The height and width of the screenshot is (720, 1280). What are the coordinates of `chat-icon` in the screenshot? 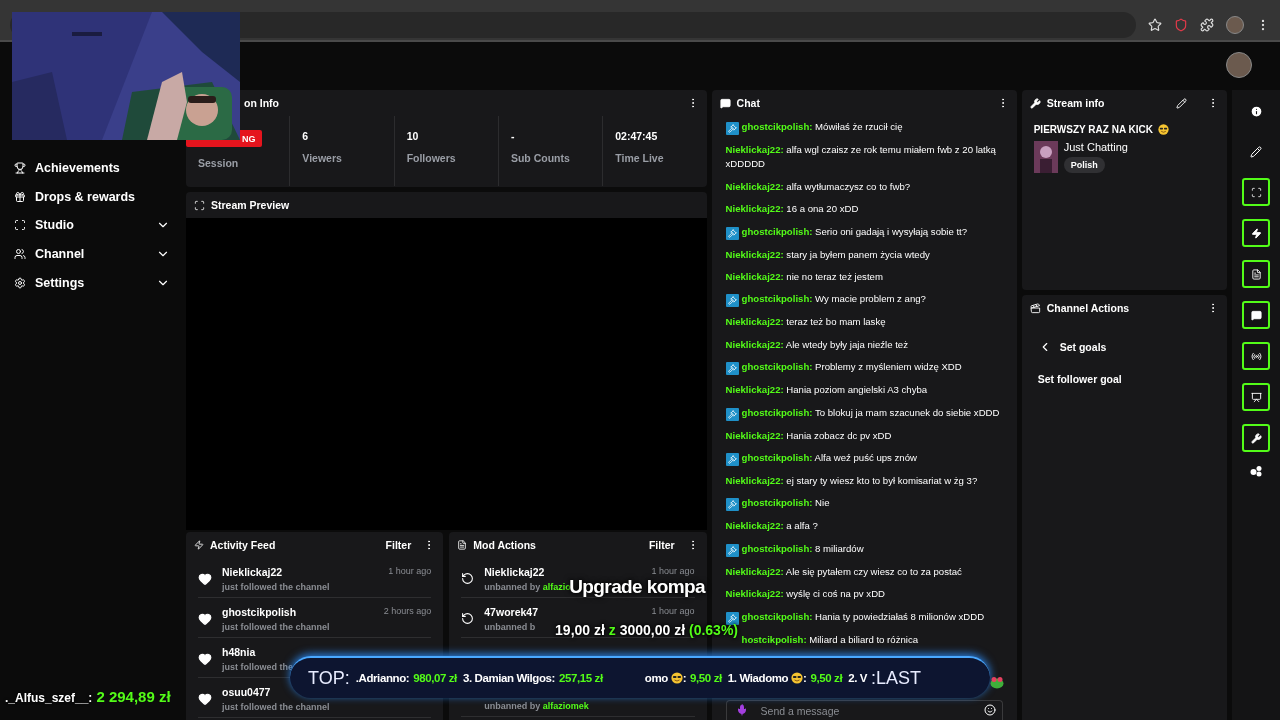 It's located at (725, 103).